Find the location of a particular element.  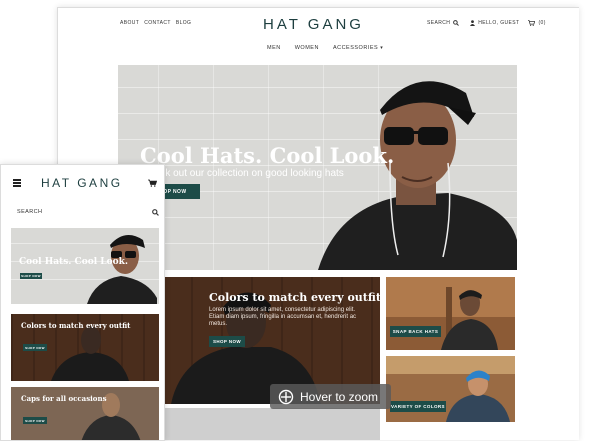

zoom-crosshair-icon is located at coordinates (286, 396).